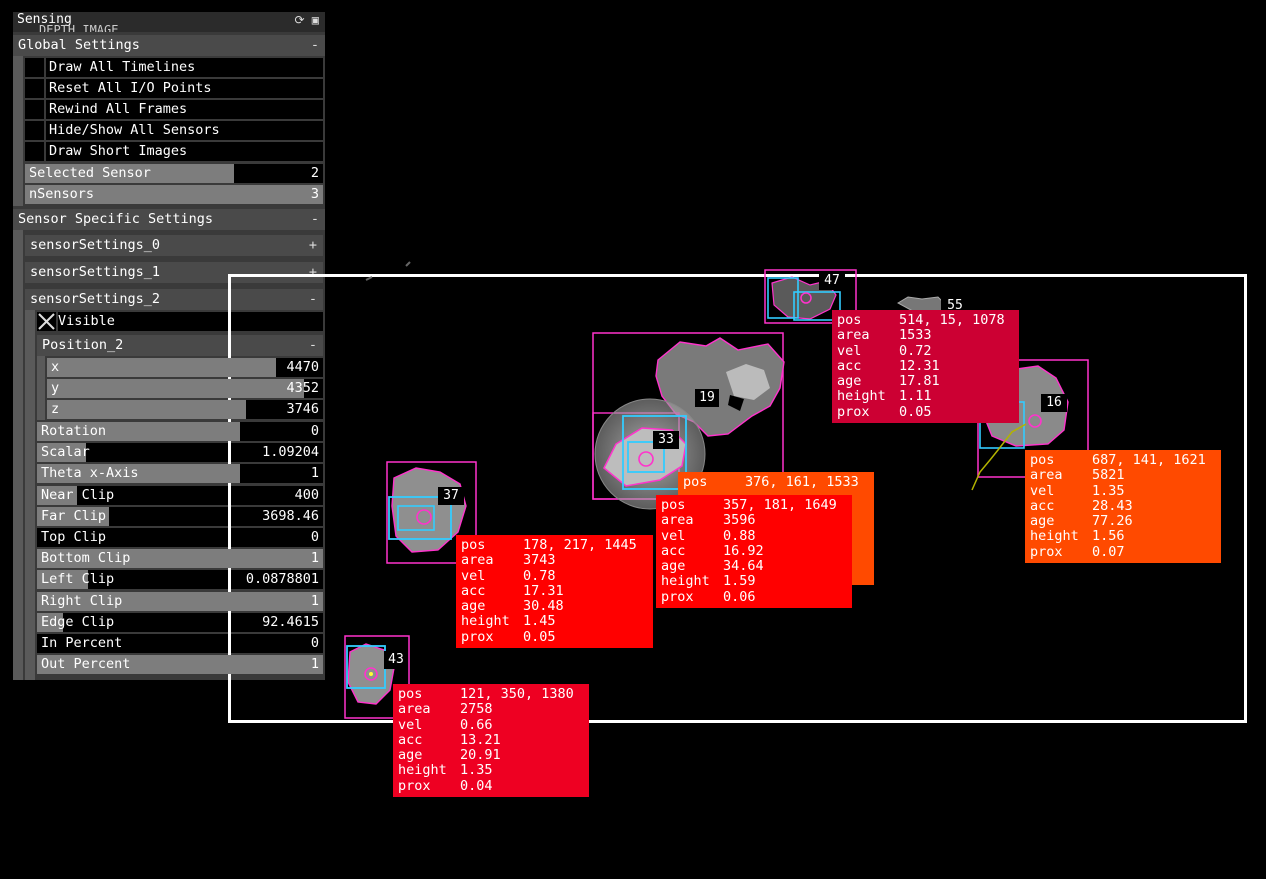 Image resolution: width=1266 pixels, height=879 pixels. I want to click on n-sensors-slider: nSensors 3, so click(174, 194).